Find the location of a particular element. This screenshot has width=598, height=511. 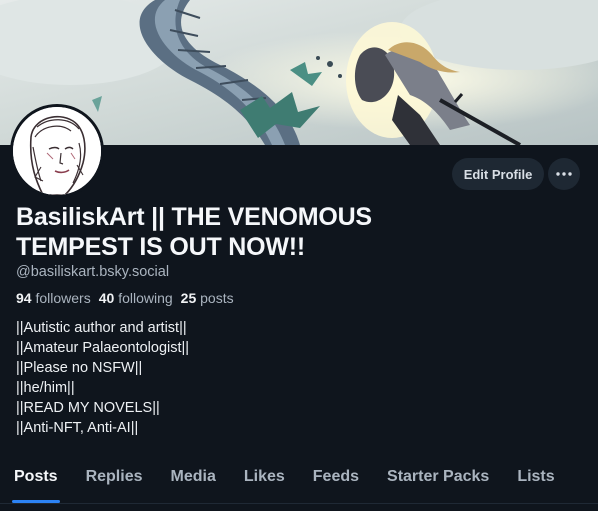

tab-likes: Likes is located at coordinates (264, 479).